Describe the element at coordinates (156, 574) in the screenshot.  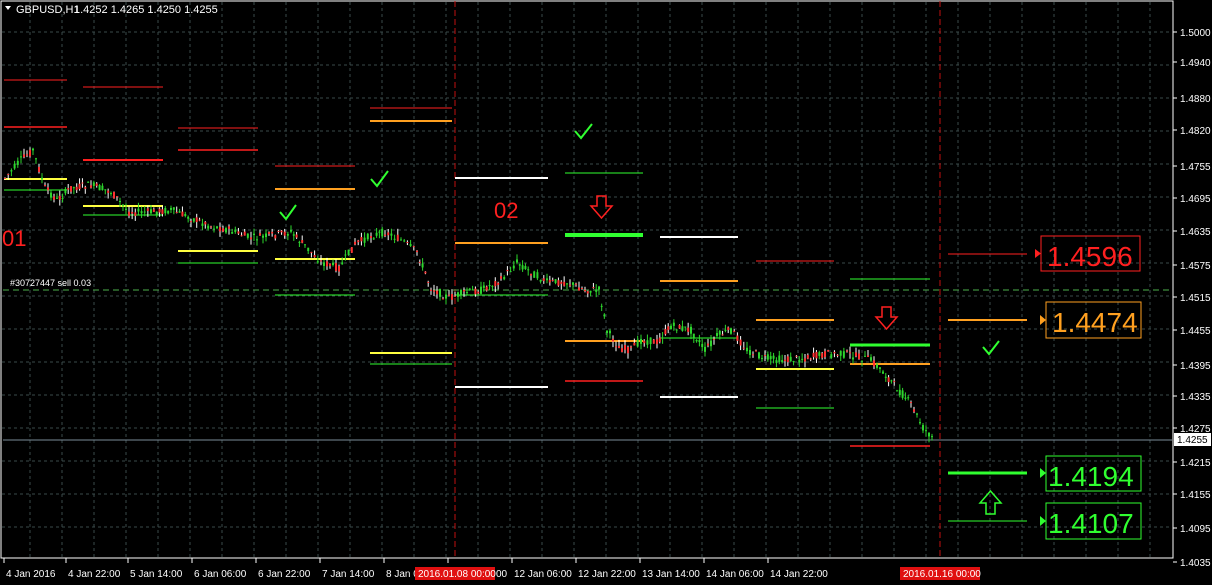
I see `time-tick-label: 5 Jan 14:00` at that location.